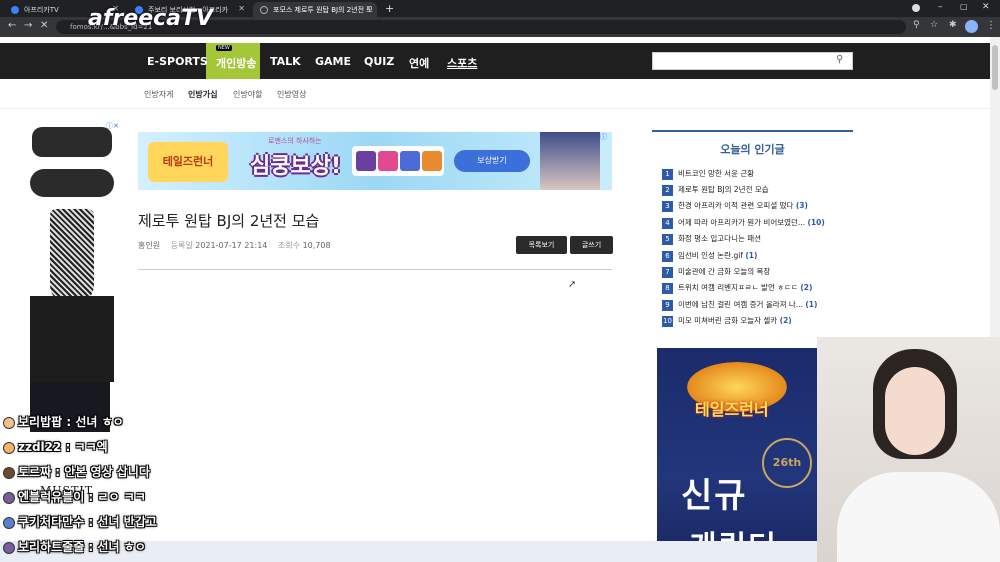 This screenshot has width=1000, height=562. I want to click on nav-entertainment: 연예, so click(419, 63).